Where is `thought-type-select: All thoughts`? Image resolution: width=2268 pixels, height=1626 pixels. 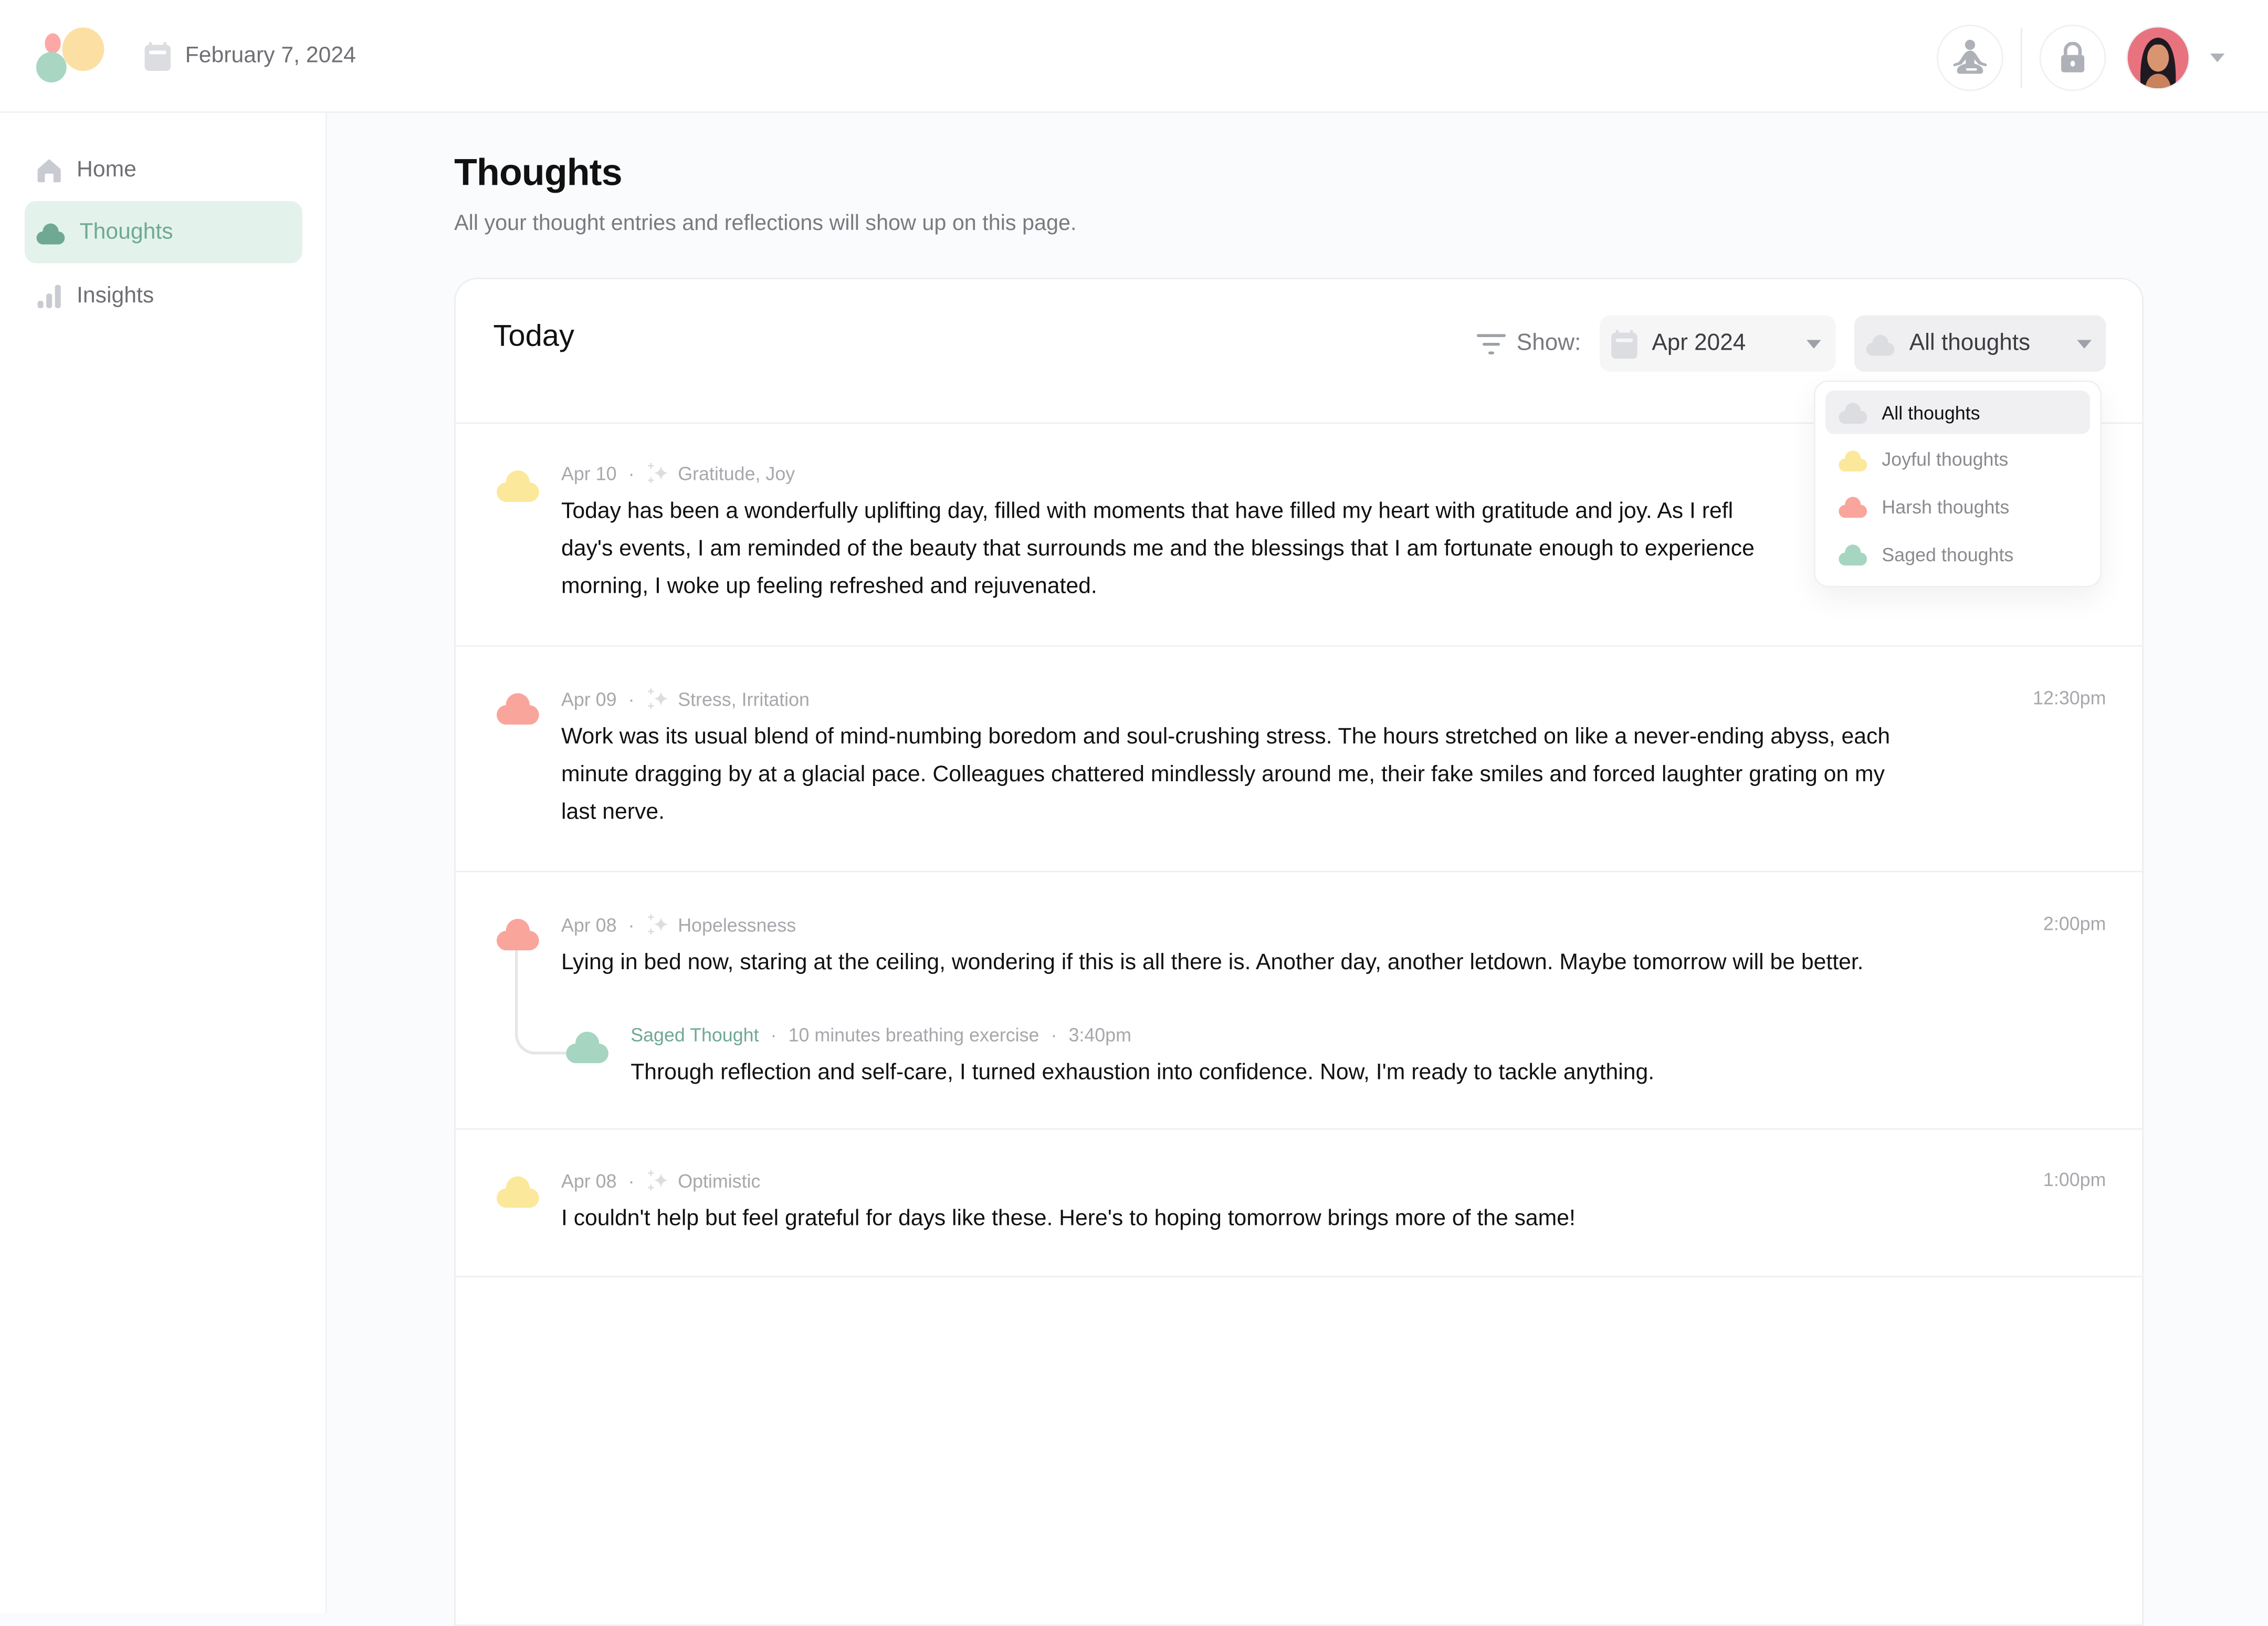 thought-type-select: All thoughts is located at coordinates (1980, 343).